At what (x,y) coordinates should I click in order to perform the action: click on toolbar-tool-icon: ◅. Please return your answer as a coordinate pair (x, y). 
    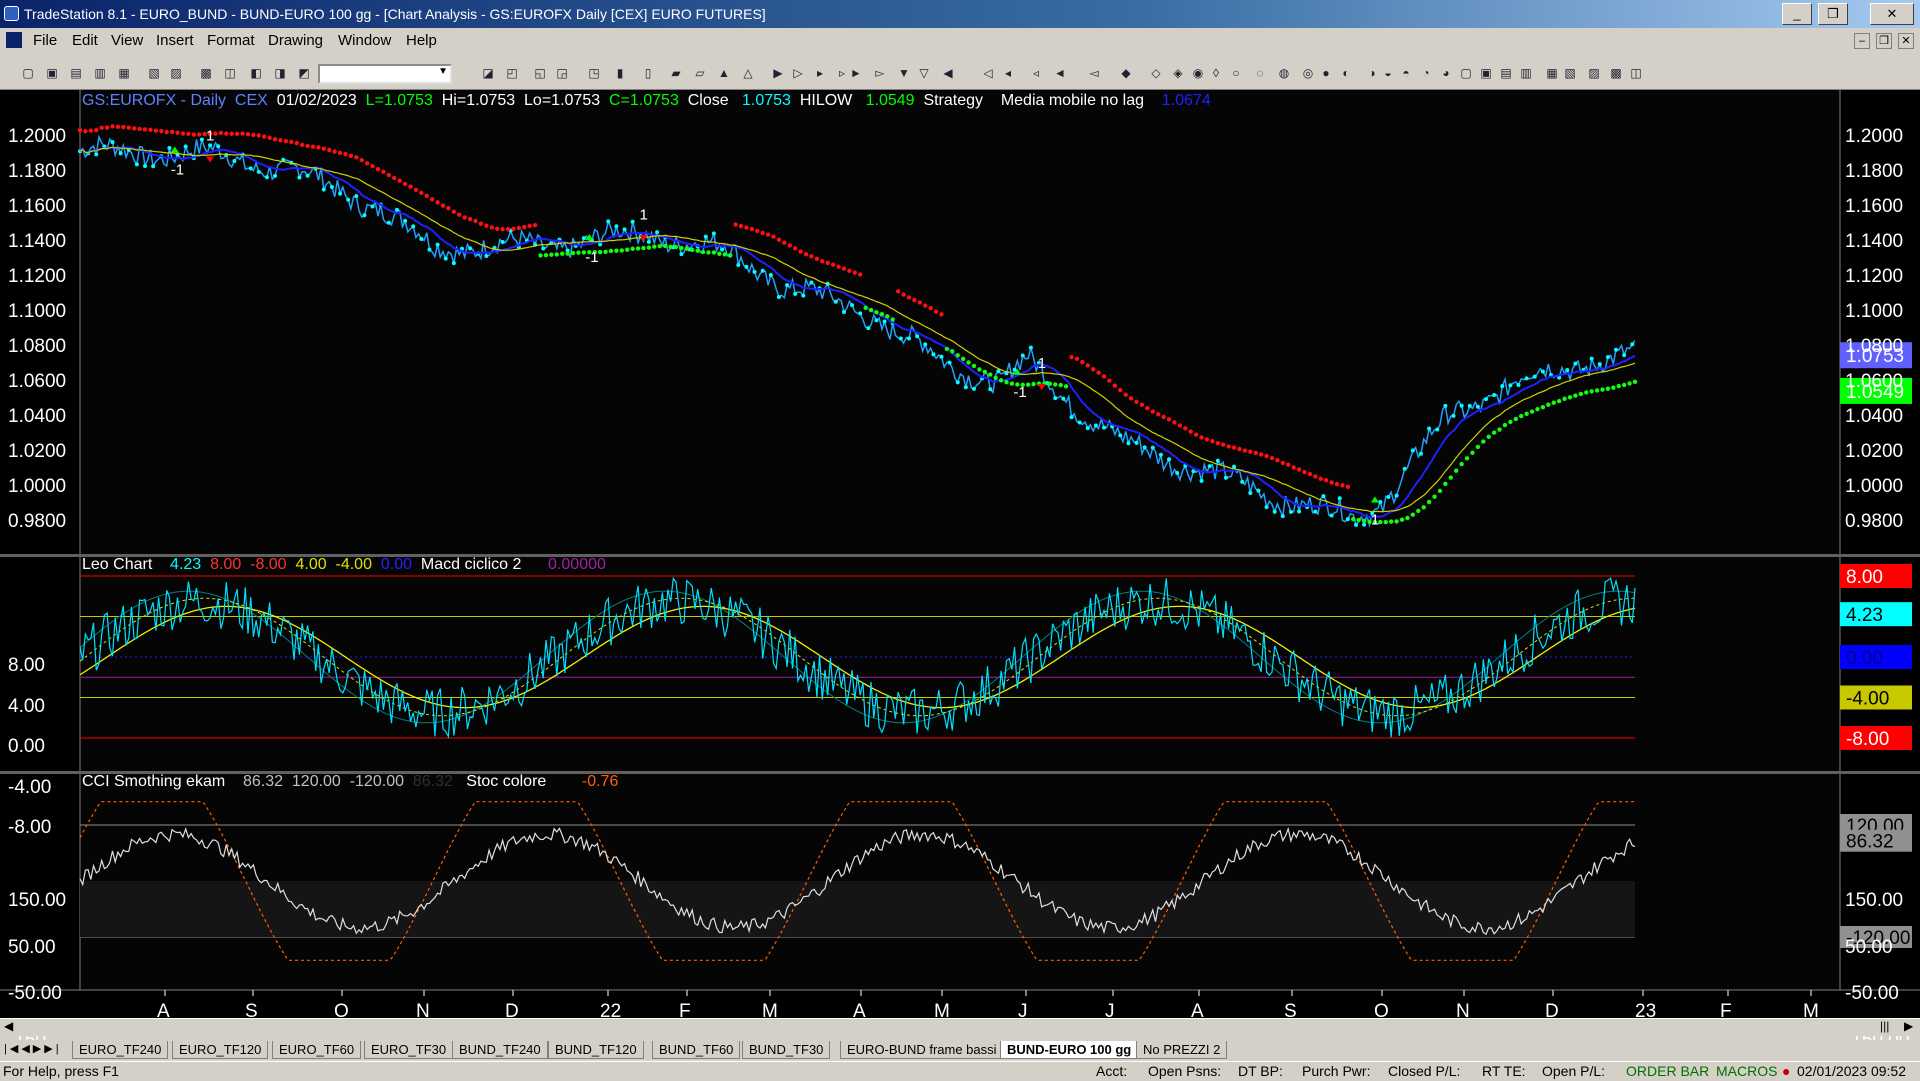
    Looking at the image, I should click on (1094, 73).